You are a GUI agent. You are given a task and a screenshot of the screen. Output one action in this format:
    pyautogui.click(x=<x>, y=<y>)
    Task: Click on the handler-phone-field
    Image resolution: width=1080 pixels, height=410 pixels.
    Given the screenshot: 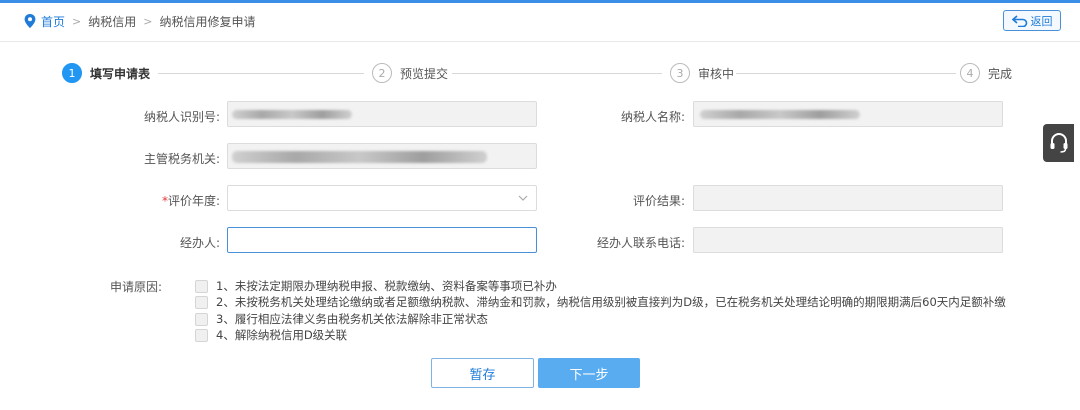 What is the action you would take?
    pyautogui.click(x=848, y=240)
    